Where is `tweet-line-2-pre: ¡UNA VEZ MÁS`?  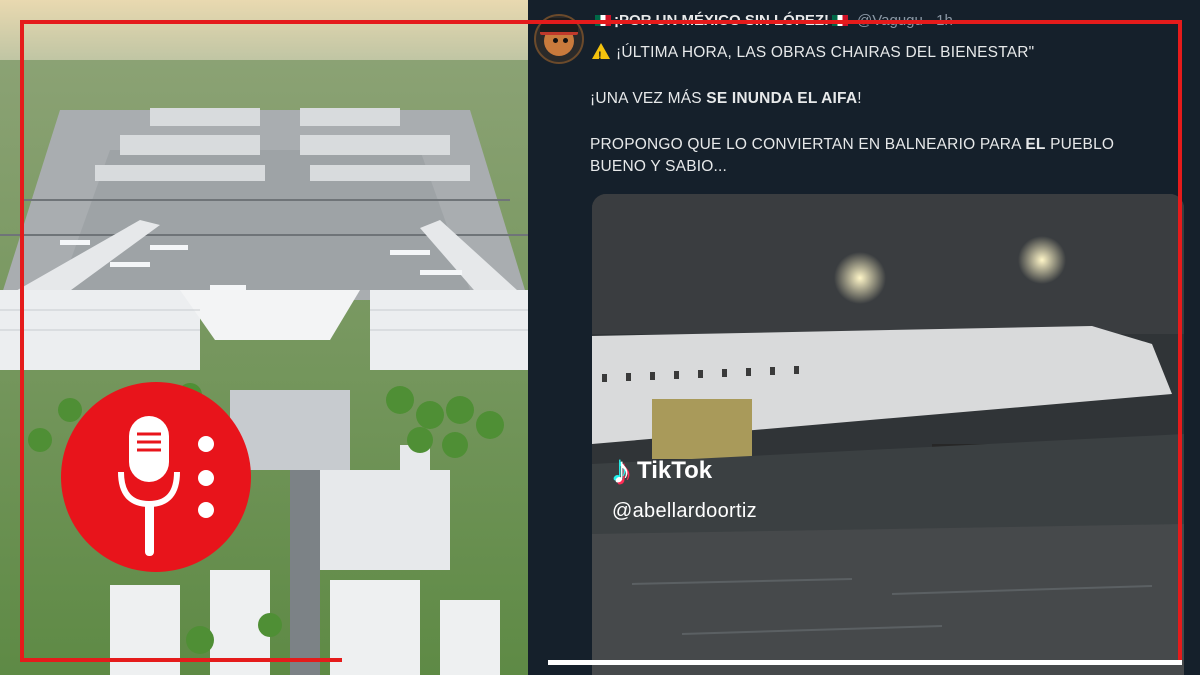
tweet-line-2-pre: ¡UNA VEZ MÁS is located at coordinates (648, 98).